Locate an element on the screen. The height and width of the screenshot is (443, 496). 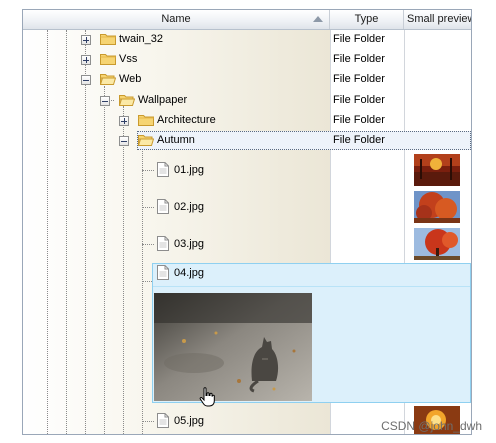
cat-photo is located at coordinates (233, 347).